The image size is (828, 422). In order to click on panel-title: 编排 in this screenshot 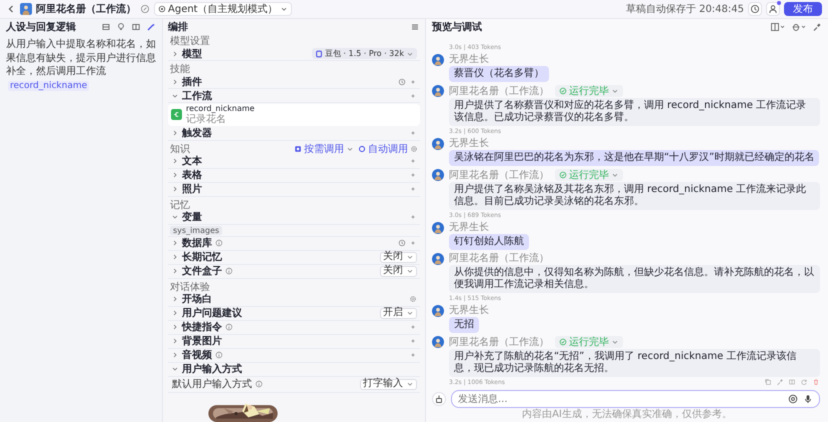, I will do `click(178, 27)`.